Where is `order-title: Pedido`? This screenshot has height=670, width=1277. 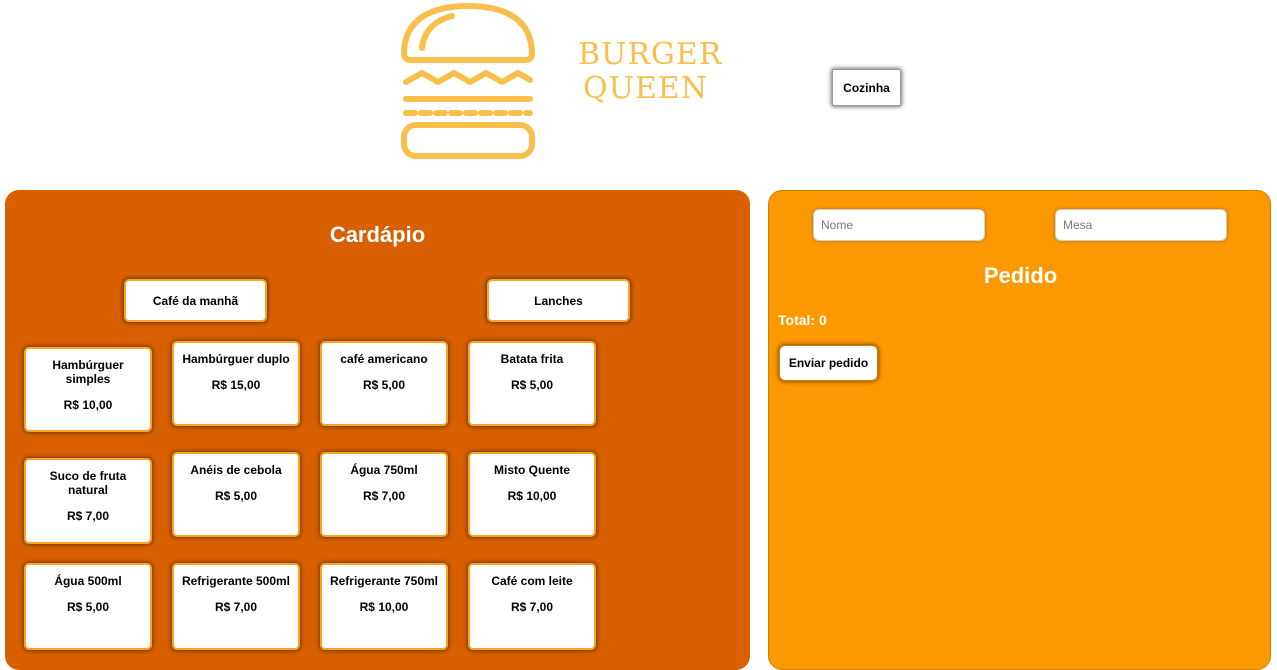 order-title: Pedido is located at coordinates (1020, 275).